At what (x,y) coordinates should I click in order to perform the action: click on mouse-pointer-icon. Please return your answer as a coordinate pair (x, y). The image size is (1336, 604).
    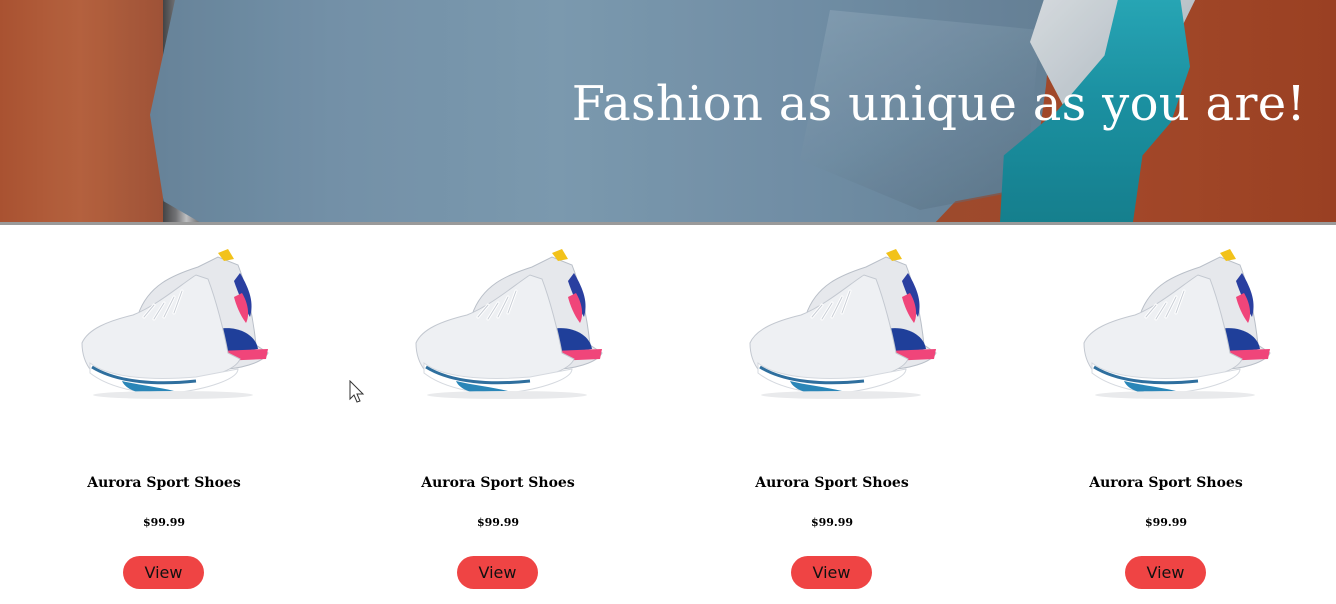
    Looking at the image, I should click on (357, 392).